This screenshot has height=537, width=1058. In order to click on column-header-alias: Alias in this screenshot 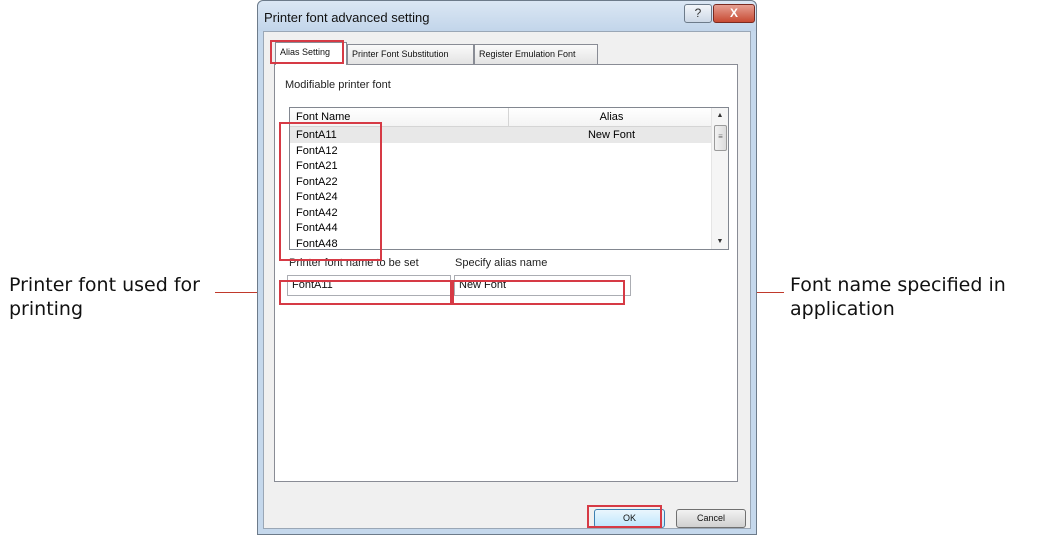, I will do `click(611, 117)`.